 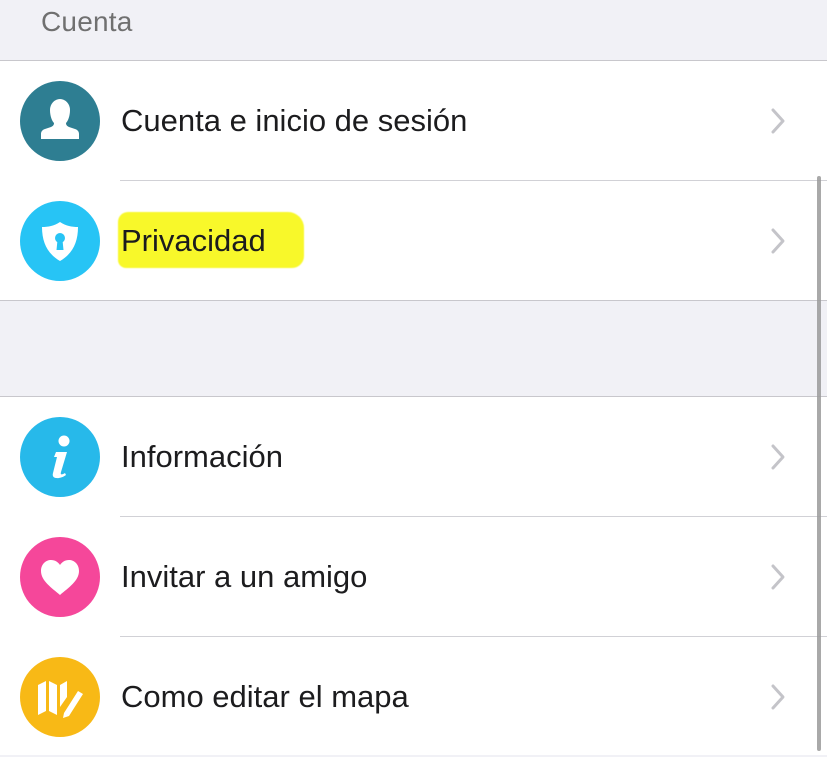 I want to click on row-label: Cuenta e inicio de sesión, so click(x=294, y=120).